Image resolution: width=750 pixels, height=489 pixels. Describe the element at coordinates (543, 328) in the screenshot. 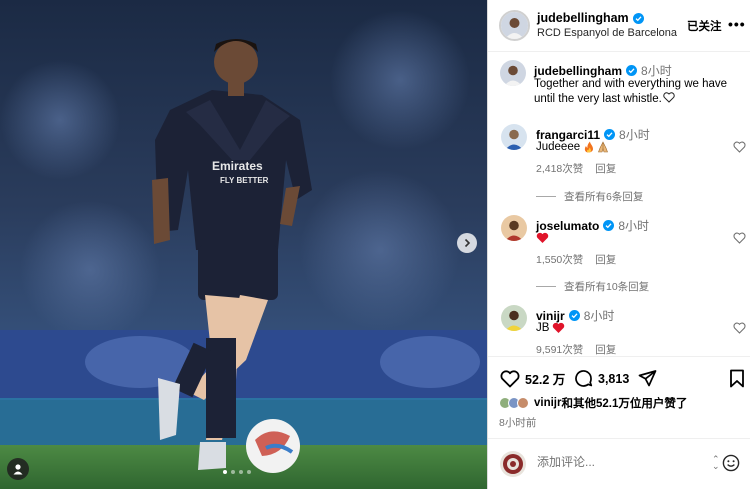

I see `comment-body: JB` at that location.